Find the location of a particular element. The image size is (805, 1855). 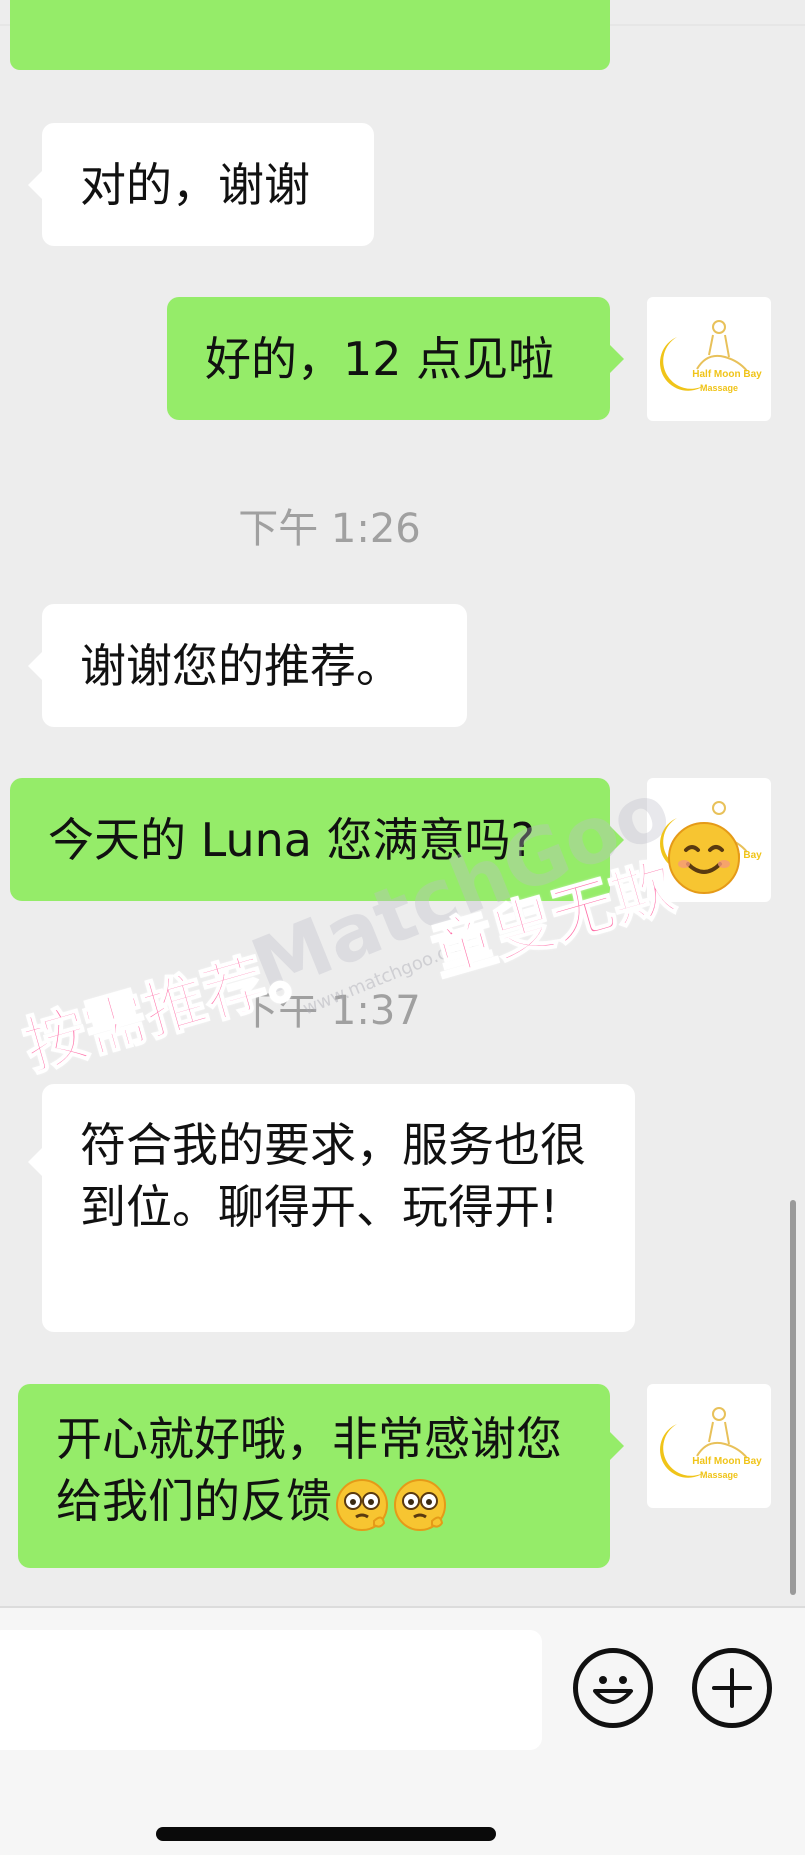

smiley-sticker-icon is located at coordinates (704, 858).